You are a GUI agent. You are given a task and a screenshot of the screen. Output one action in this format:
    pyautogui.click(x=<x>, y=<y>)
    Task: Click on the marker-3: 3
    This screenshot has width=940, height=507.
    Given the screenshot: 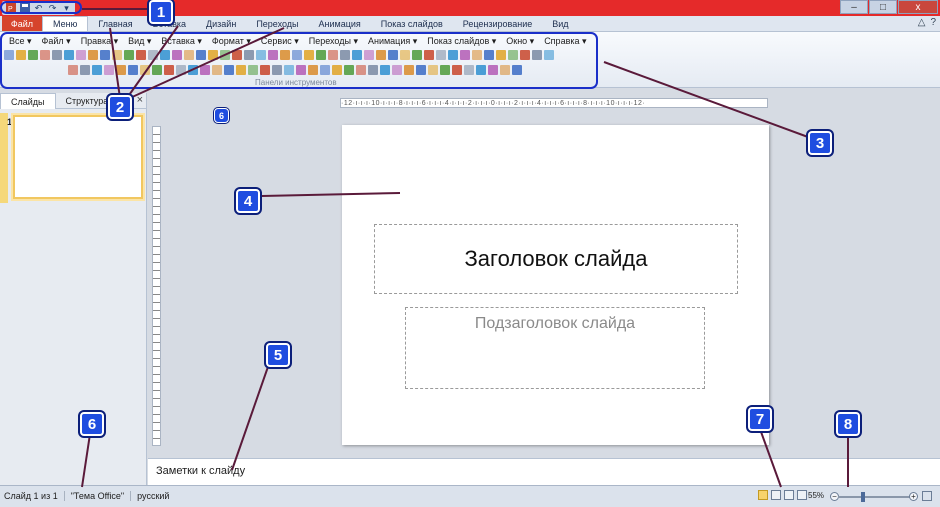 What is the action you would take?
    pyautogui.click(x=820, y=143)
    